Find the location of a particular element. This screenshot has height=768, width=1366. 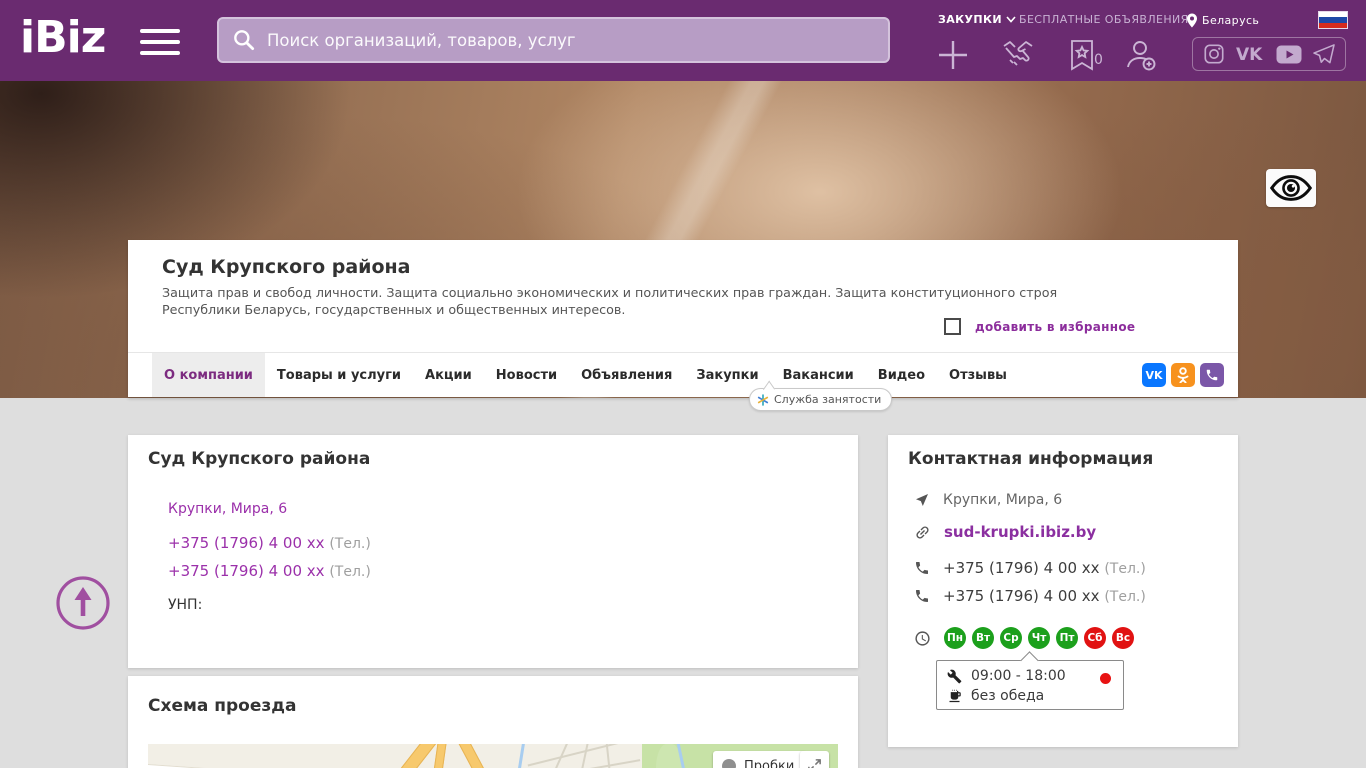

map-card-title: Схема проезда is located at coordinates (222, 706).